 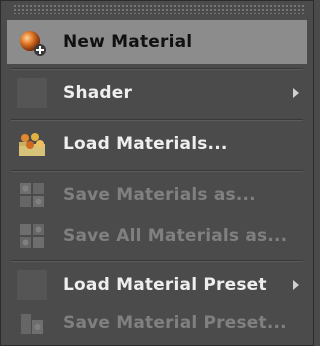 I want to click on menu-item-label: Shader, so click(x=98, y=93).